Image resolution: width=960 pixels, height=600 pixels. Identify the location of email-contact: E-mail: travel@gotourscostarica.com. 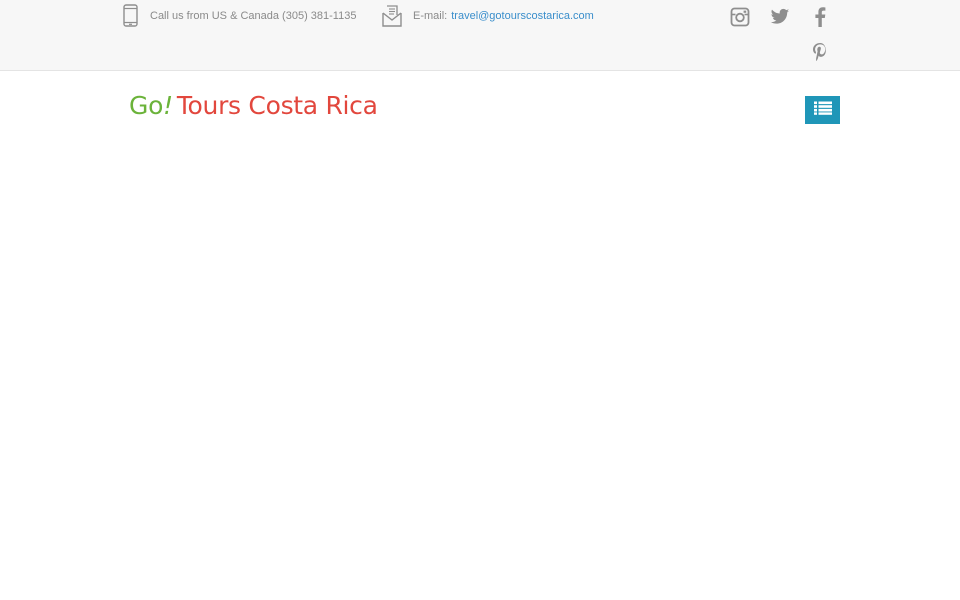
(487, 16).